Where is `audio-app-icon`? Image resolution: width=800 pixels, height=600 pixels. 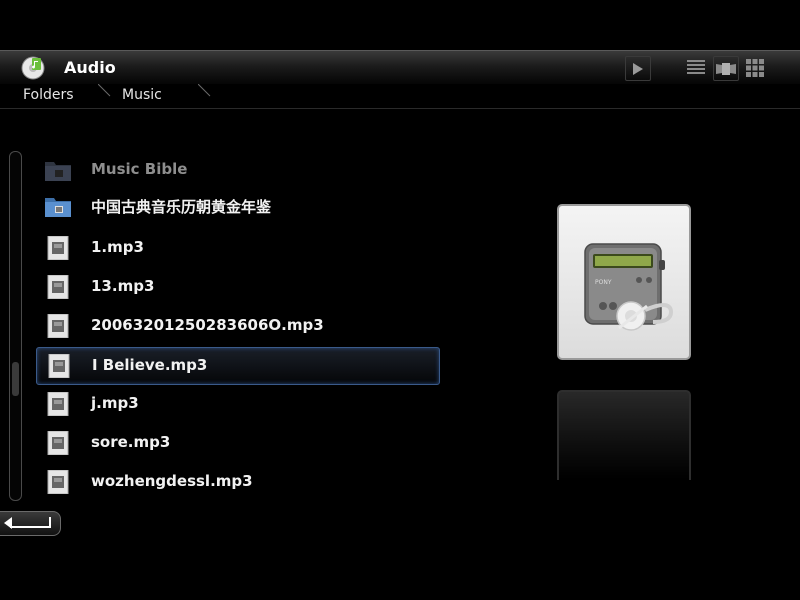
audio-app-icon is located at coordinates (33, 68).